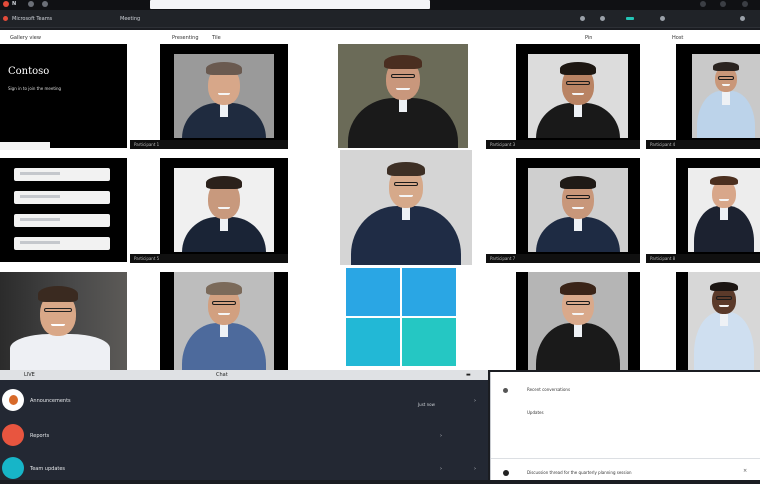  Describe the element at coordinates (630, 18) in the screenshot. I see `camera-icon` at that location.